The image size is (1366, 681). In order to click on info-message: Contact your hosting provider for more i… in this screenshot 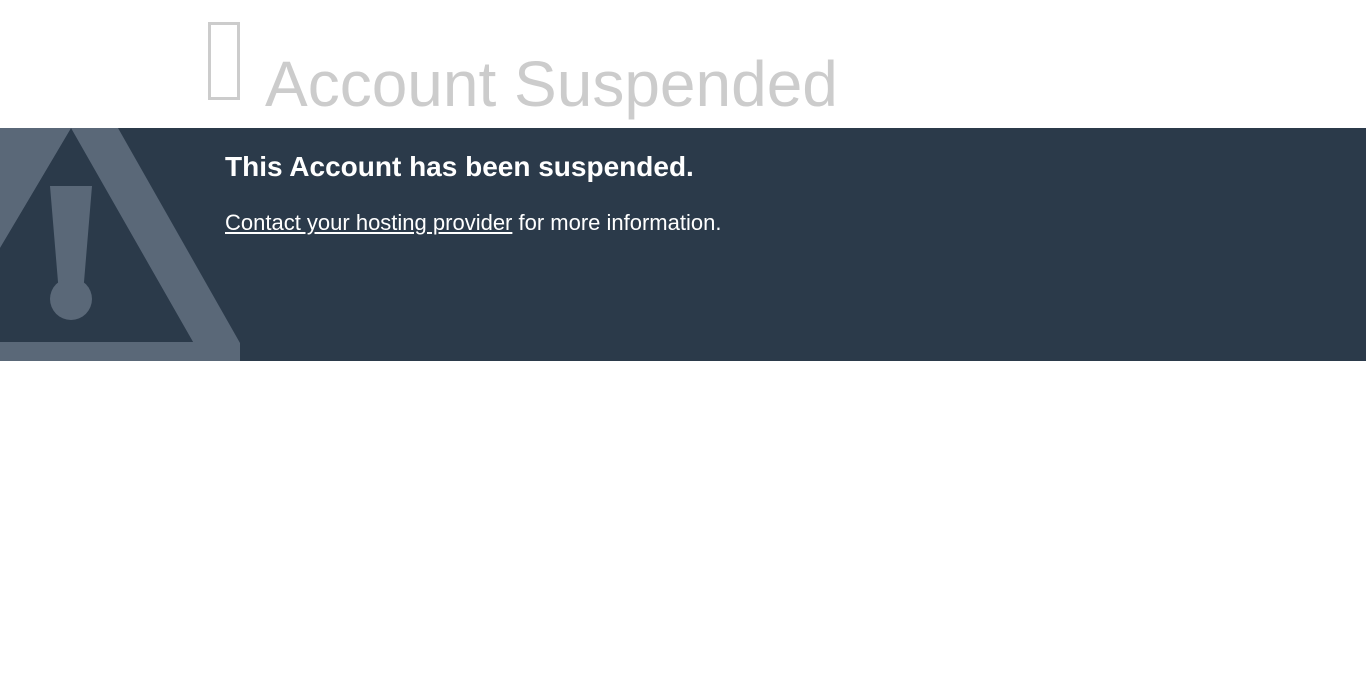, I will do `click(473, 223)`.